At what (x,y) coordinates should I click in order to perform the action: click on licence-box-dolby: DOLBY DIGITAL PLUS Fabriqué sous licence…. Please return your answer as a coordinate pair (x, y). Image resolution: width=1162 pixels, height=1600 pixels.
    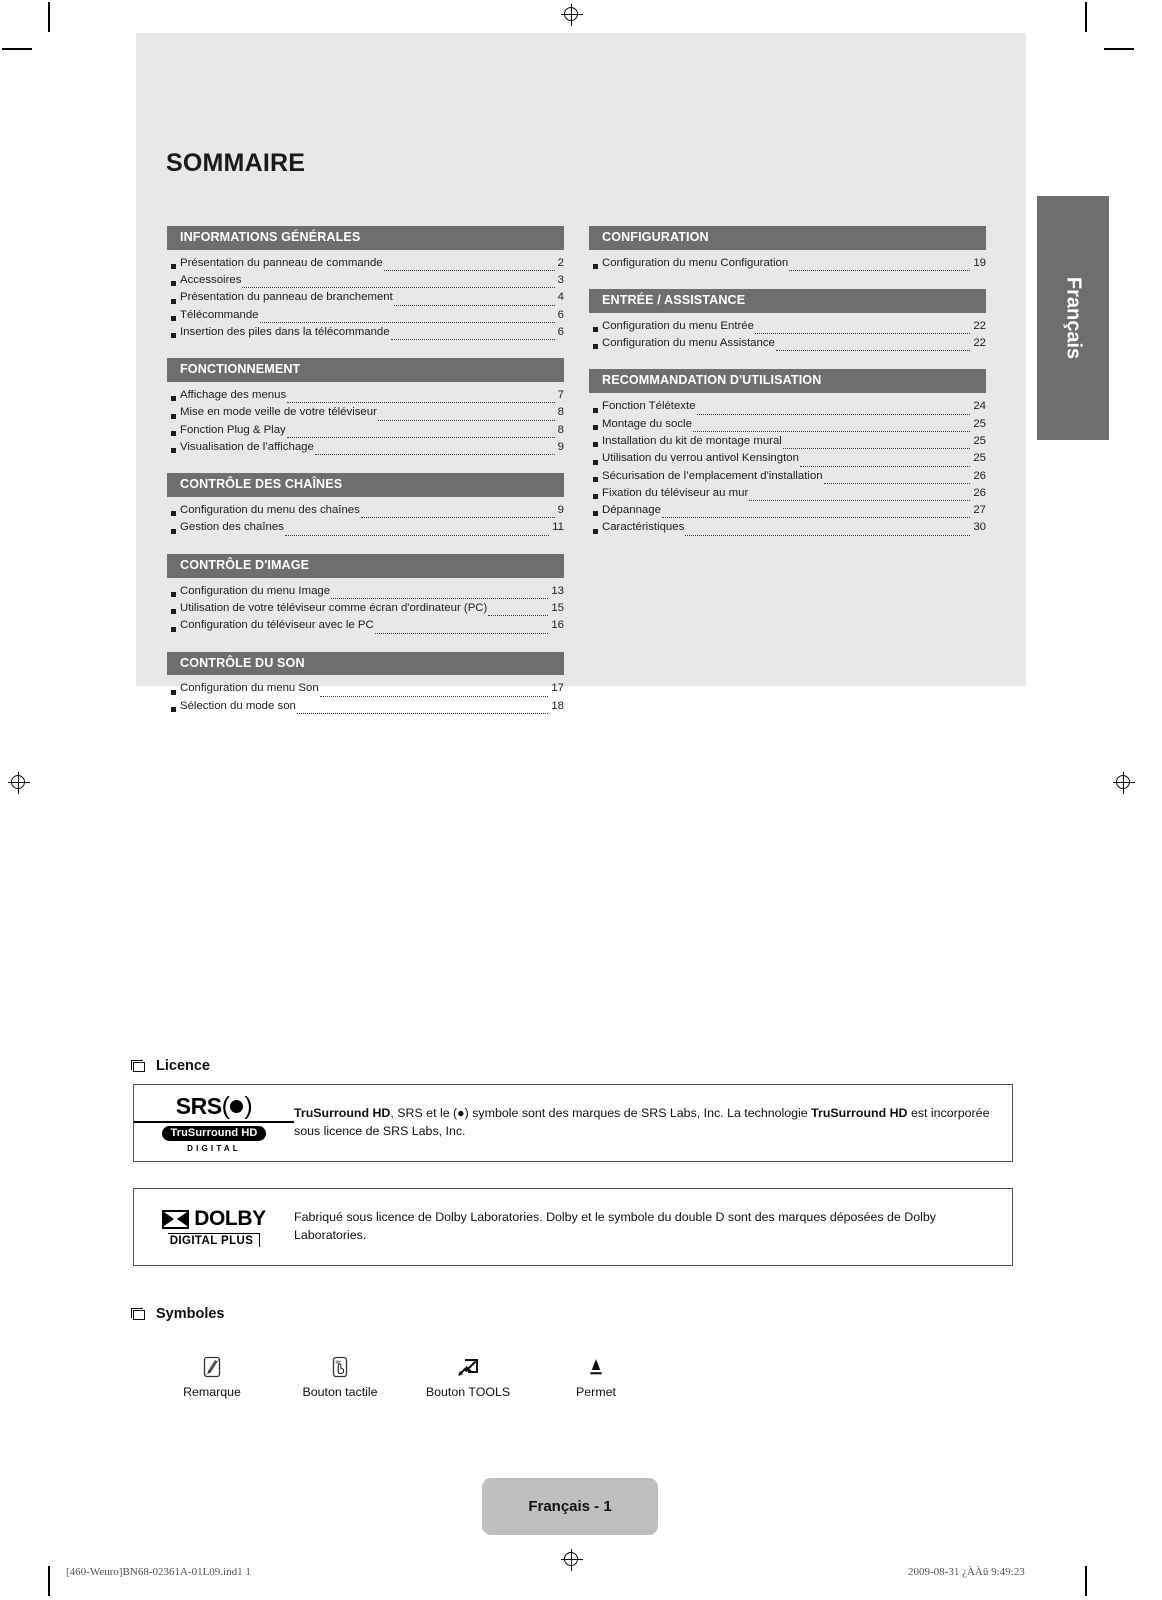
    Looking at the image, I should click on (573, 1227).